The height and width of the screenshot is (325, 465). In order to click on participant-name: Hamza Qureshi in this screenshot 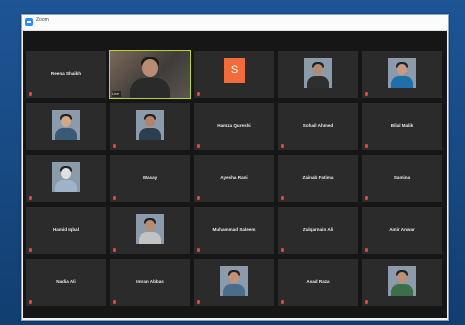, I will do `click(234, 125)`.